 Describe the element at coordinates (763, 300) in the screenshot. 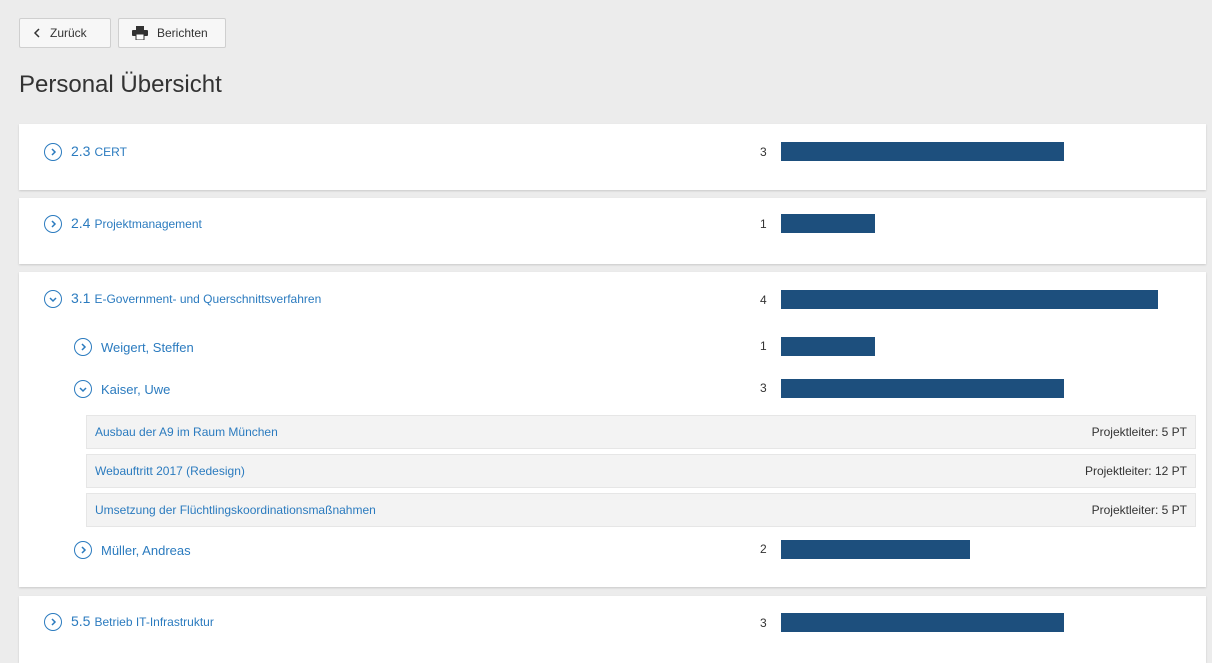

I see `group-count: 4` at that location.